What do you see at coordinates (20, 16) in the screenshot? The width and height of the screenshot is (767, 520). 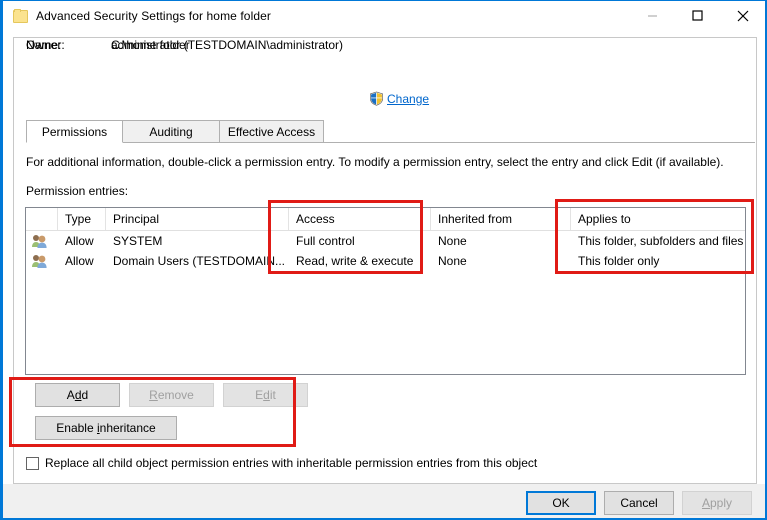 I see `folder-icon` at bounding box center [20, 16].